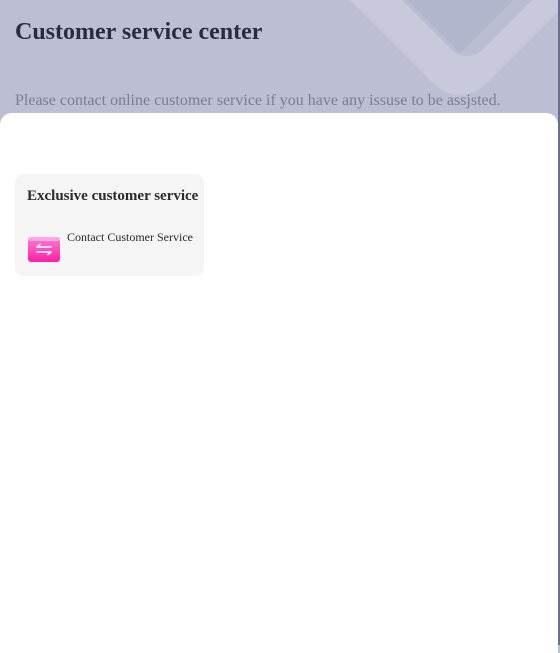 The width and height of the screenshot is (560, 653). I want to click on page-title: Customer service center, so click(139, 32).